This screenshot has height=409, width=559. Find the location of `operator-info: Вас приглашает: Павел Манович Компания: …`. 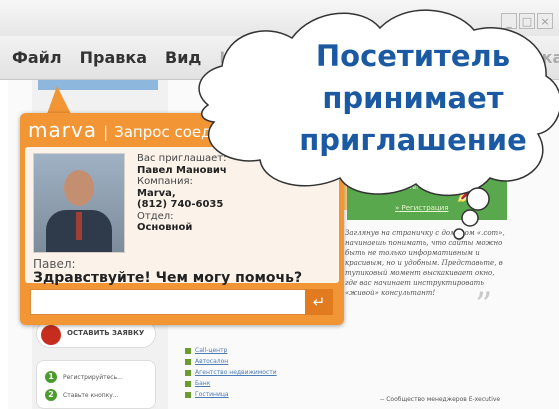

operator-info: Вас приглашает: Павел Манович Компания: … is located at coordinates (182, 193).